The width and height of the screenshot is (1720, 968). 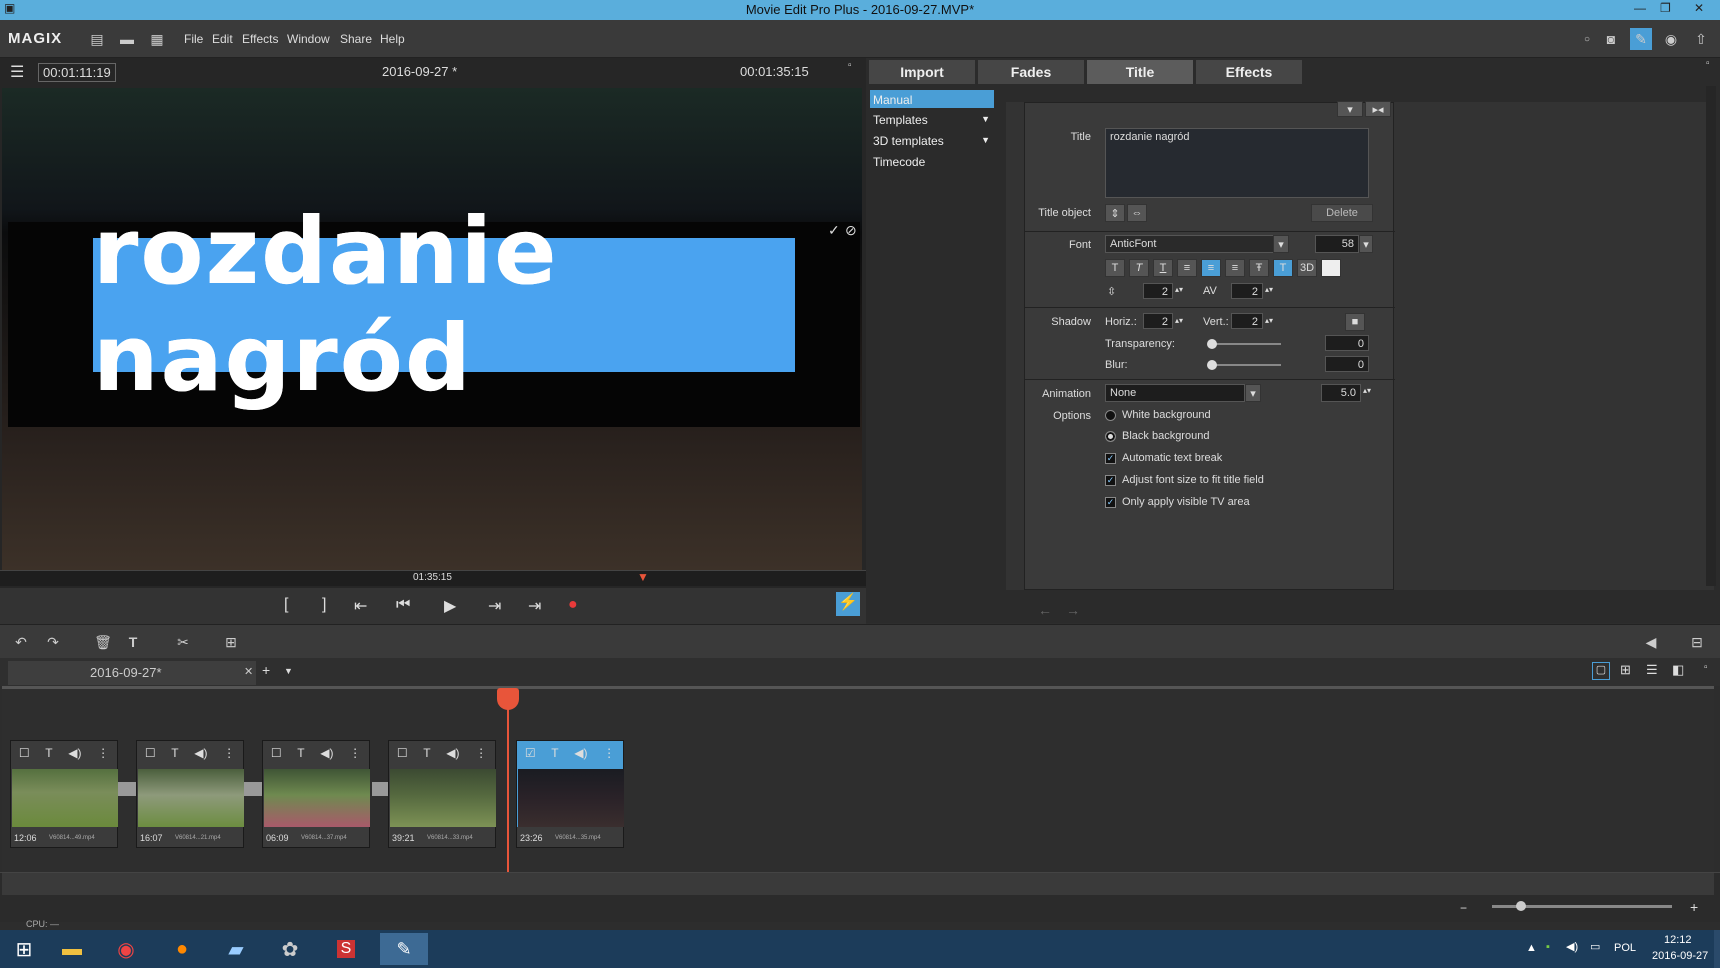 What do you see at coordinates (1237, 163) in the screenshot?
I see `title-text-input: rozdanie nagród` at bounding box center [1237, 163].